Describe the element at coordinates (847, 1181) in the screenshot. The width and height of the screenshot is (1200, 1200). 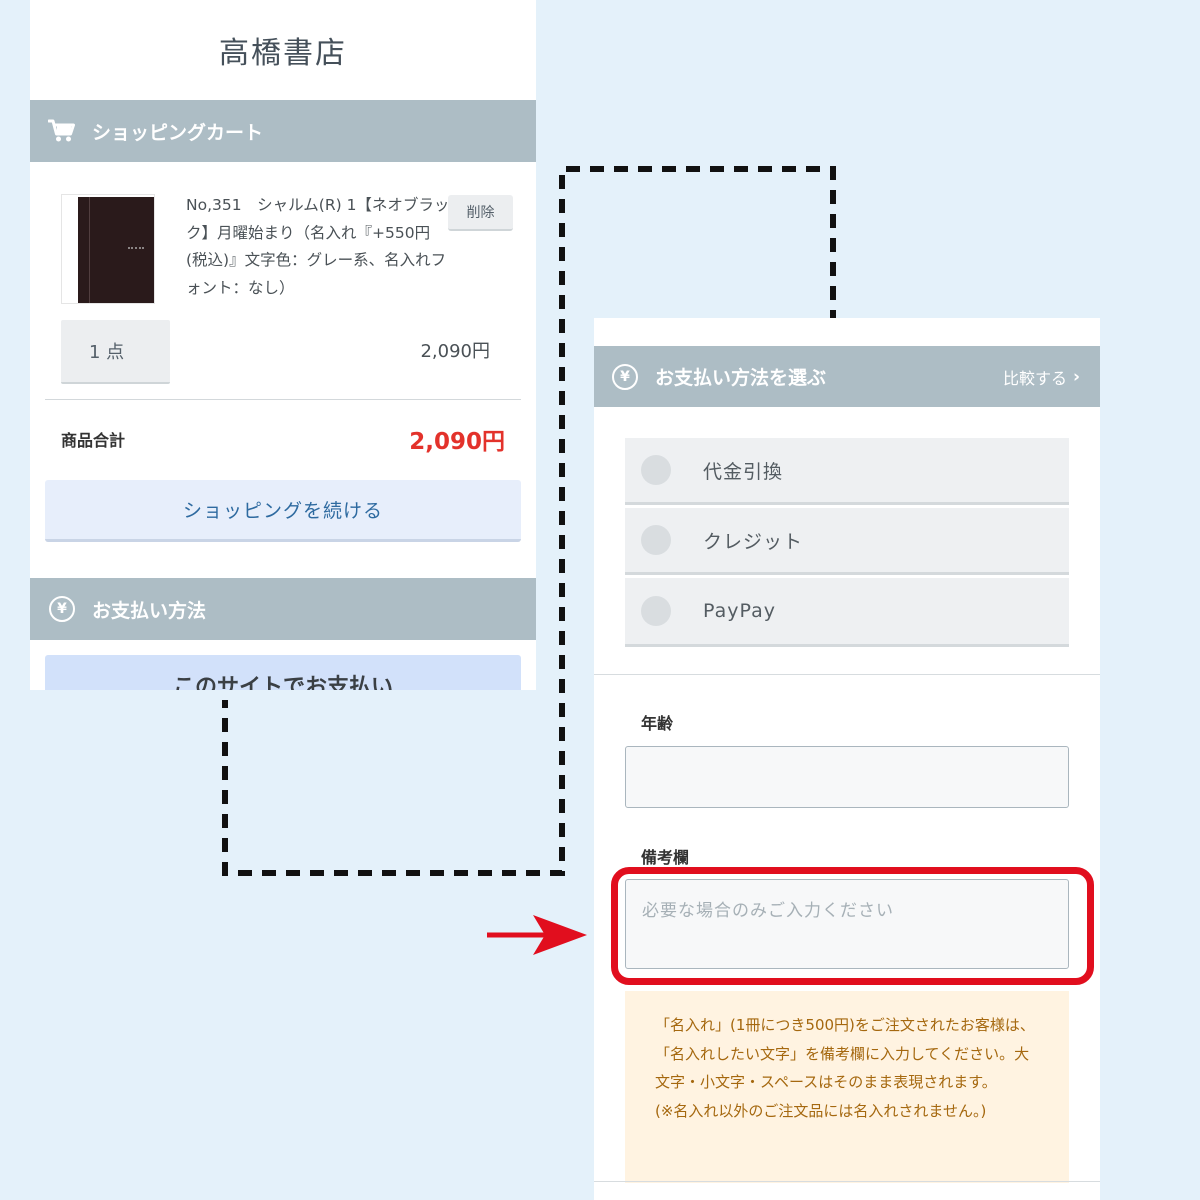
I see `bottom-divider` at that location.